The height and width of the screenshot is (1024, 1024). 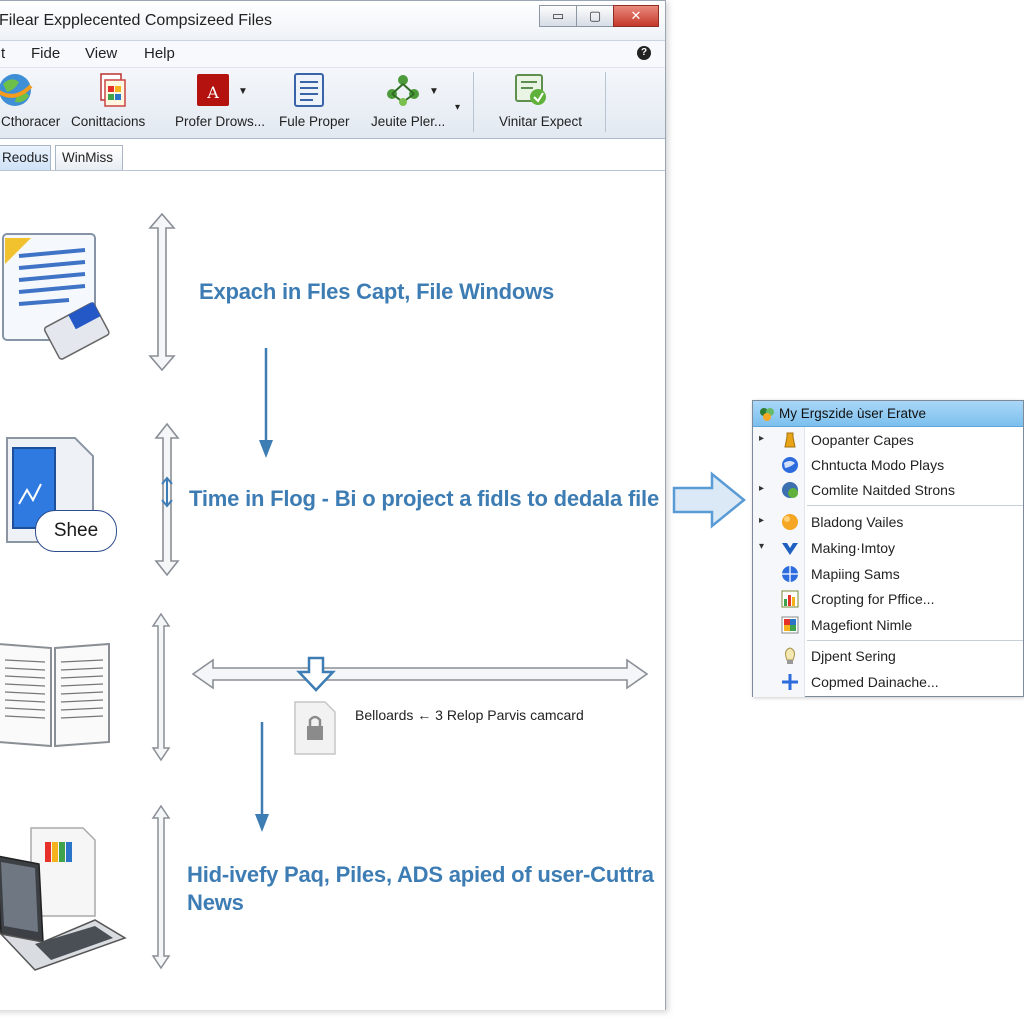 What do you see at coordinates (309, 90) in the screenshot?
I see `document-icon` at bounding box center [309, 90].